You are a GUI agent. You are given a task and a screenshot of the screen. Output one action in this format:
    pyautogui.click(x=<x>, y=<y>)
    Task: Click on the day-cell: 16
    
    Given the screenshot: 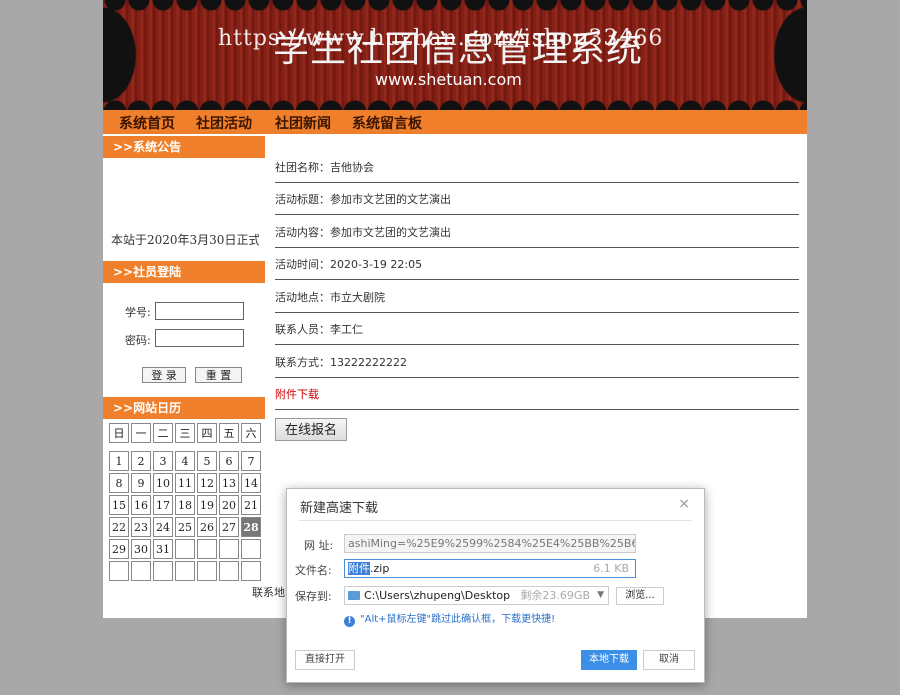 What is the action you would take?
    pyautogui.click(x=141, y=505)
    